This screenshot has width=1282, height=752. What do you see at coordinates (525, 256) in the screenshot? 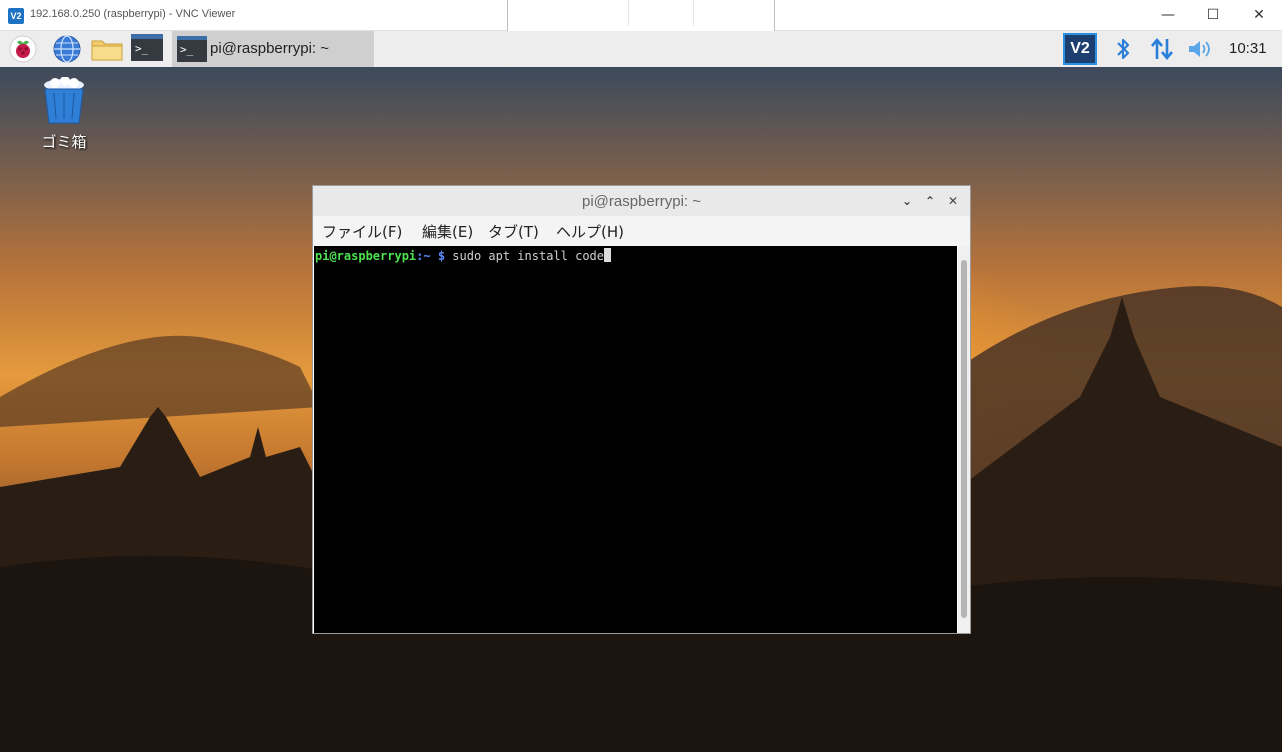
I see `command-text: sudo apt install code` at bounding box center [525, 256].